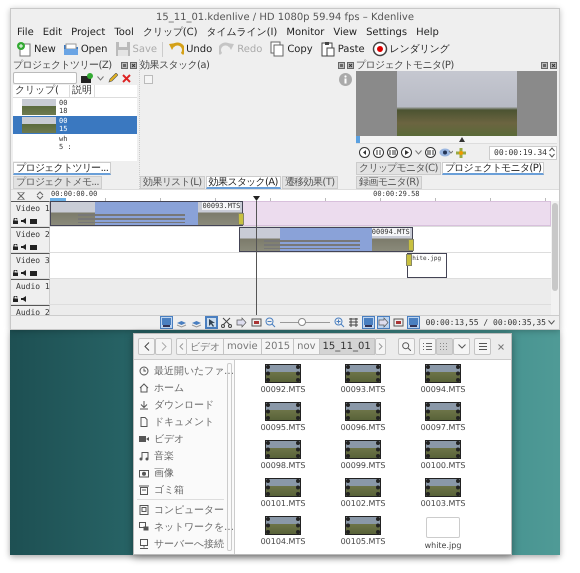 This screenshot has height=573, width=580. I want to click on panel-tab: 効果リスト(L), so click(172, 182).